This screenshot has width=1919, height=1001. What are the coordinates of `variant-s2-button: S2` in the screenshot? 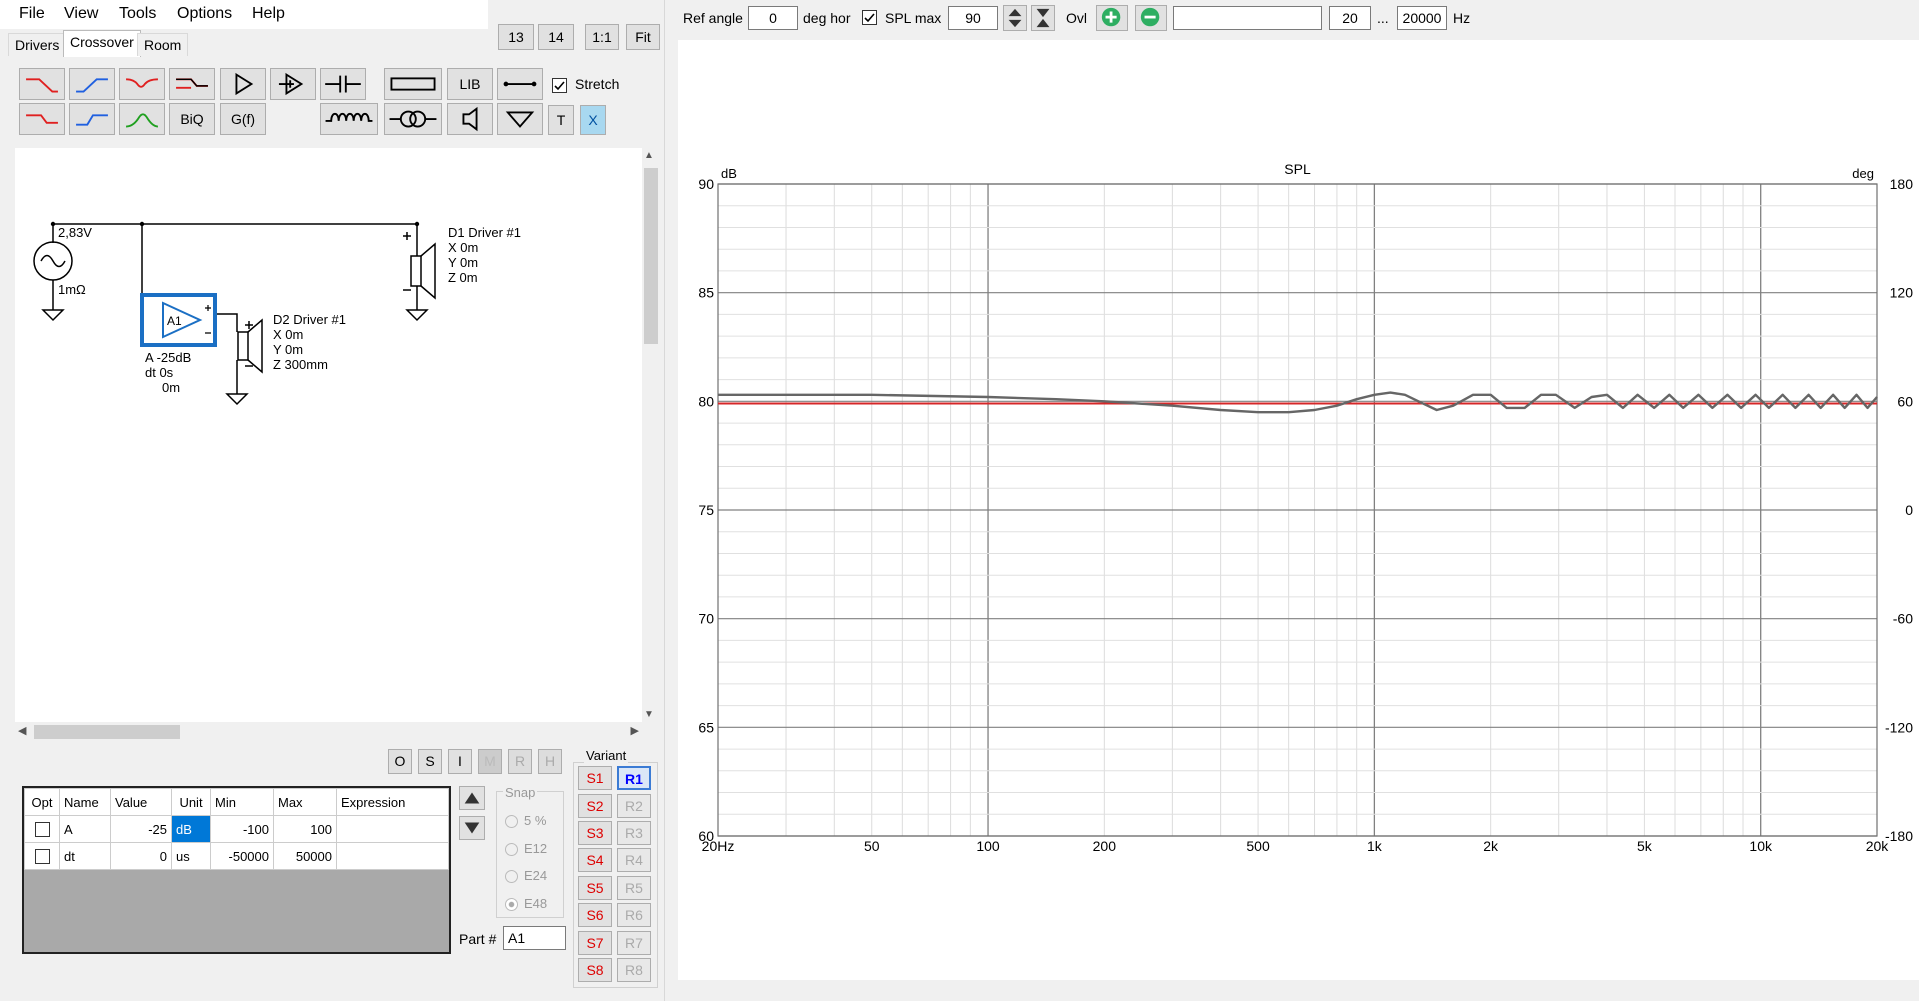 It's located at (595, 806).